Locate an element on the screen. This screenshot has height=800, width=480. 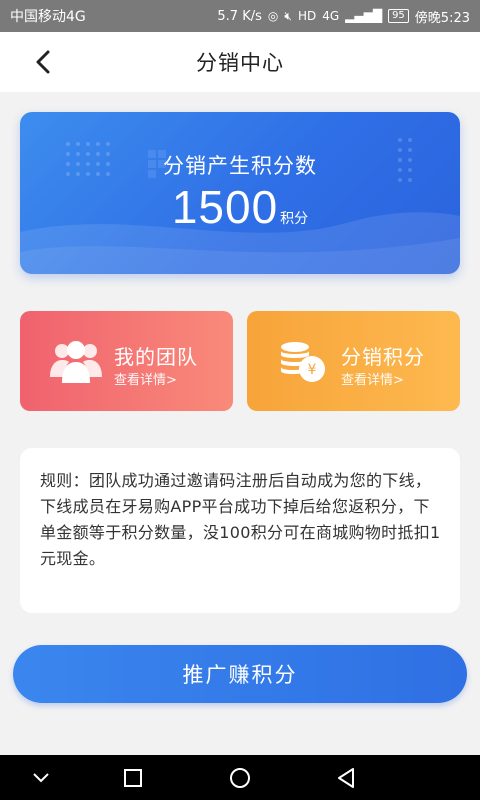
battery-icon: 95 is located at coordinates (398, 16).